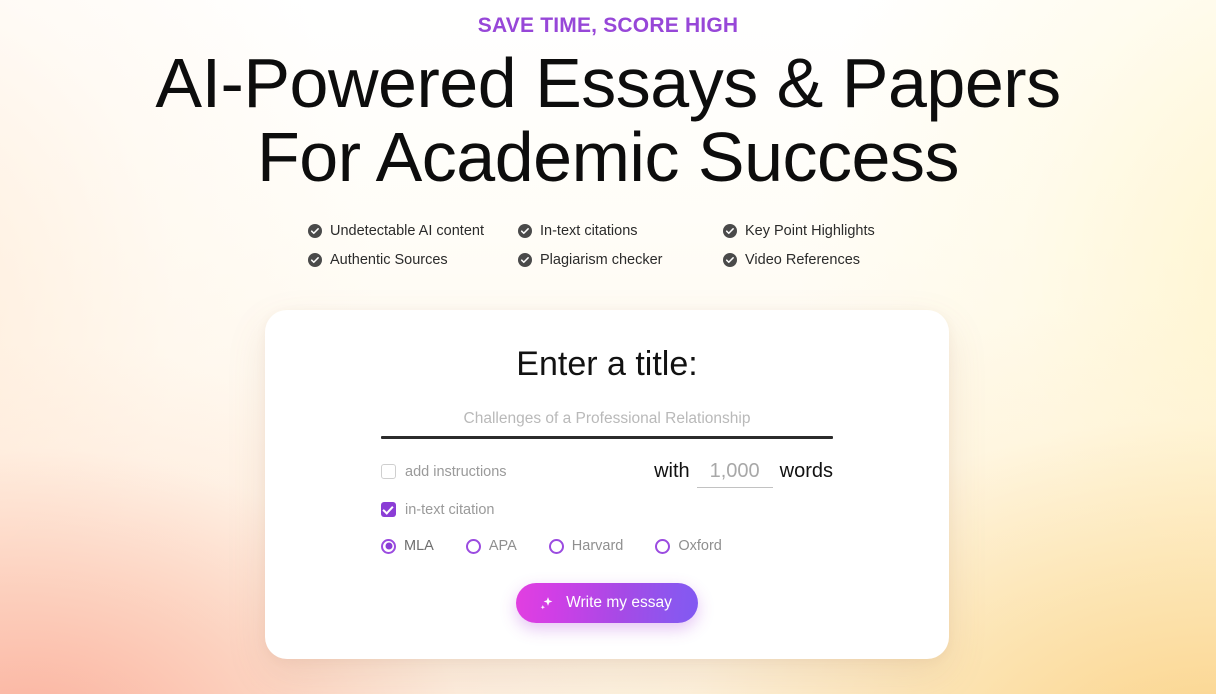 The width and height of the screenshot is (1216, 694). I want to click on feature-label: Video References, so click(803, 259).